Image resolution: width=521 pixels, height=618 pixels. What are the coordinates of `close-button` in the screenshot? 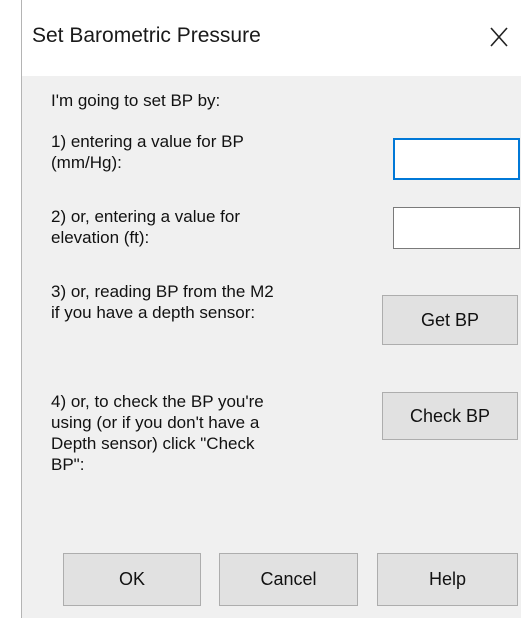 It's located at (499, 36).